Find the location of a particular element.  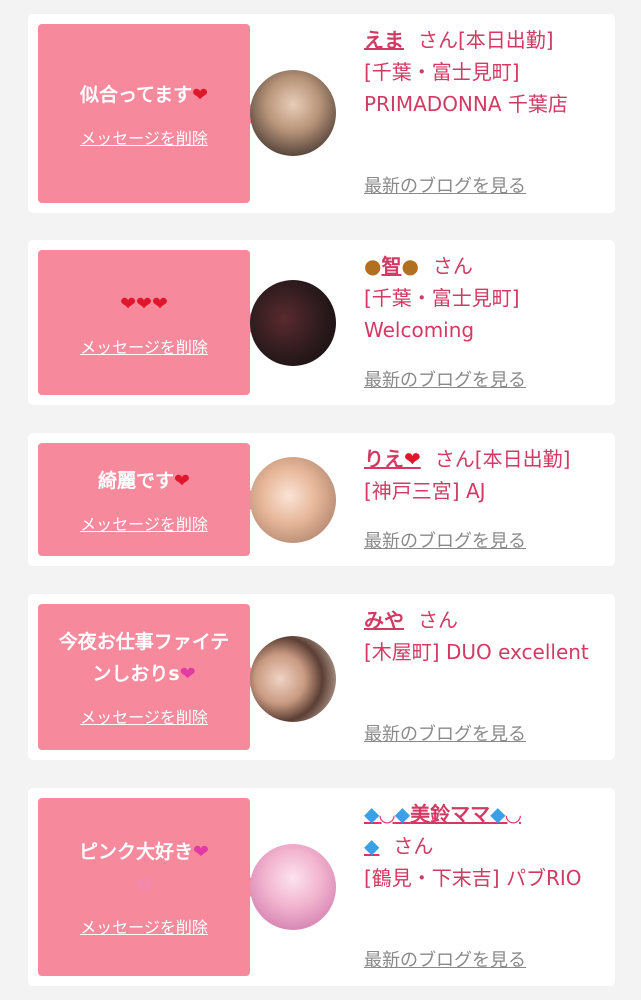

shop-name: [千葉・富士見町] PRIMADONNA 千葉店 is located at coordinates (466, 88).